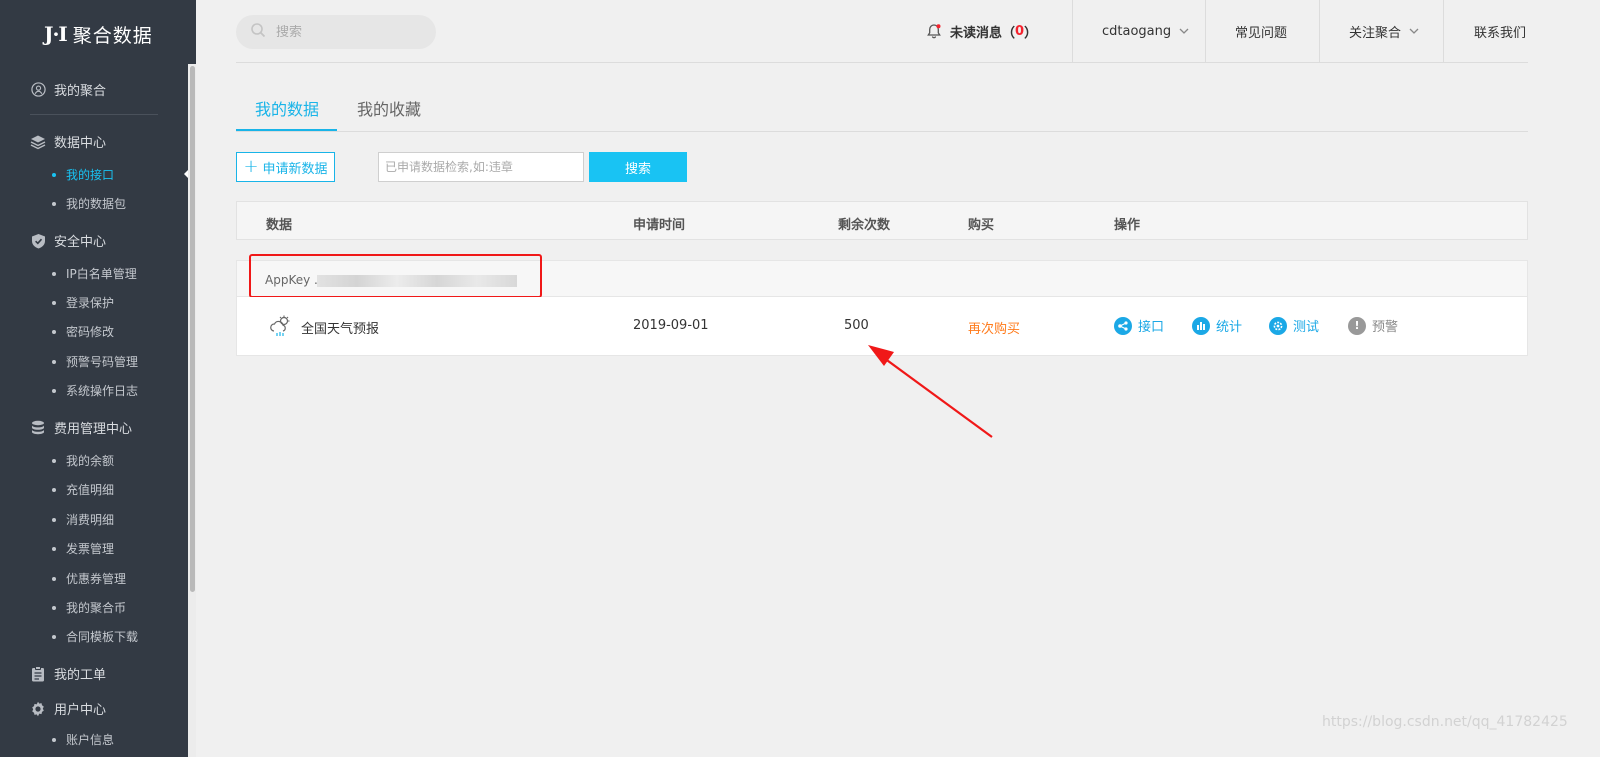 This screenshot has height=757, width=1600. I want to click on sidebar-item-my-interface: 我的接口, so click(83, 174).